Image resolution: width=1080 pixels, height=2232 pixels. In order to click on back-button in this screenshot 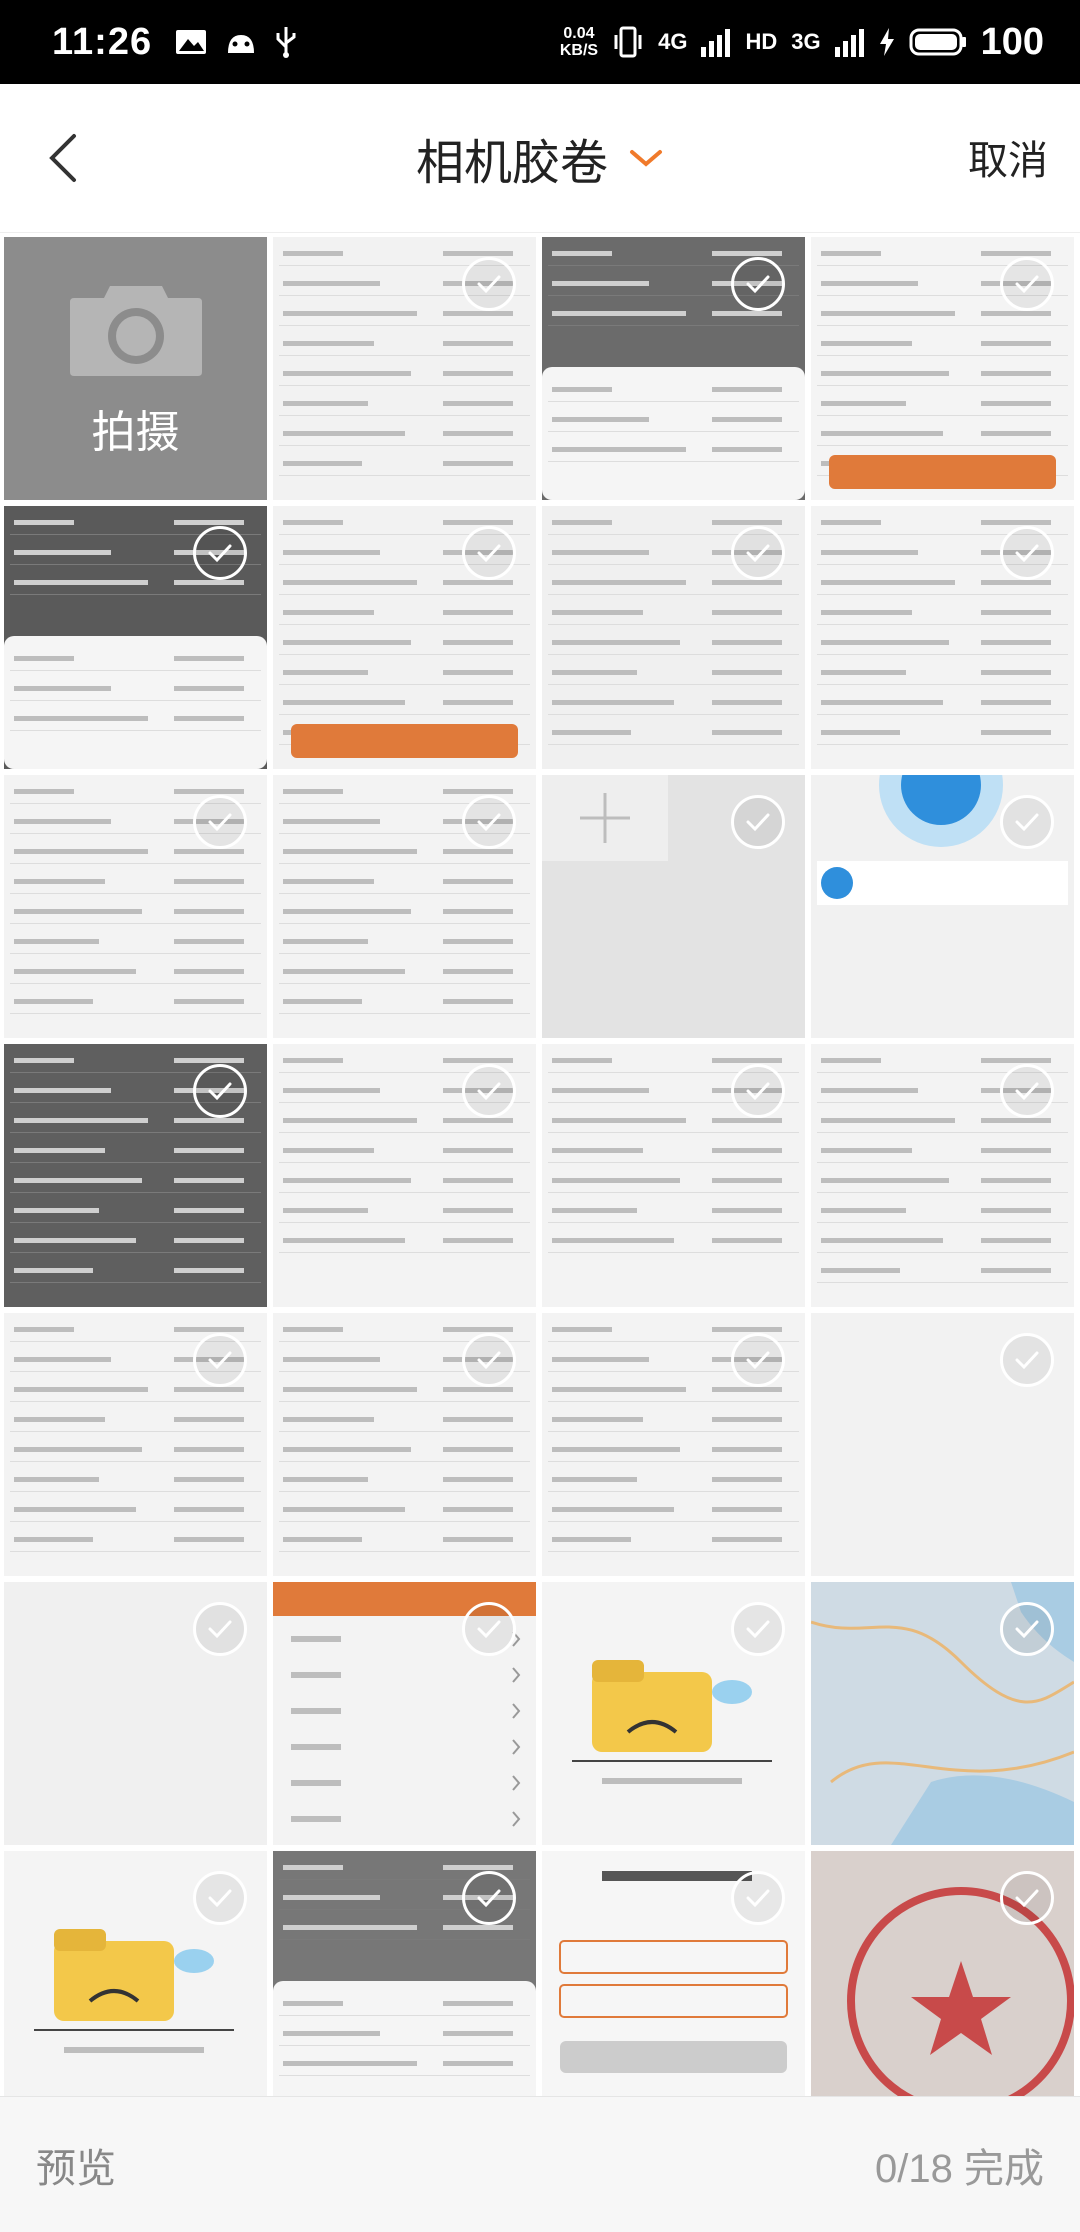, I will do `click(66, 158)`.